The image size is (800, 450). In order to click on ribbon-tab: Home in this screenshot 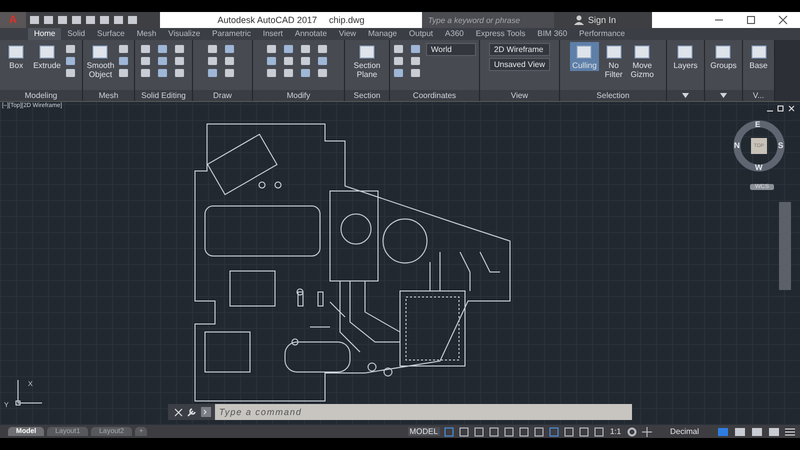, I will do `click(45, 34)`.